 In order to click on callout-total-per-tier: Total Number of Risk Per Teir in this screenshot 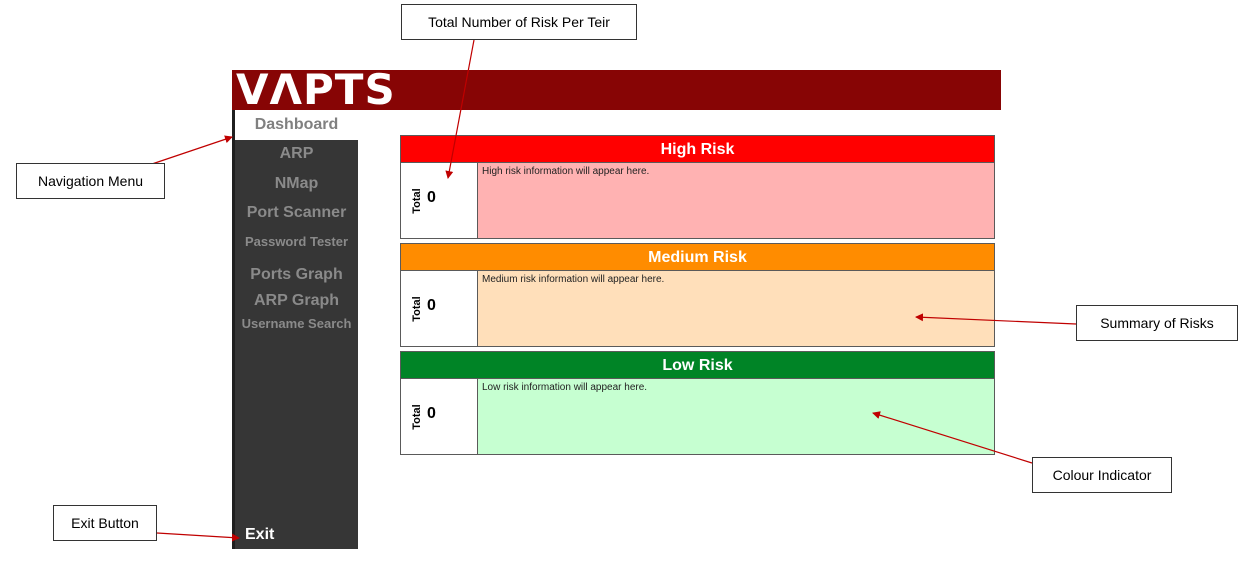, I will do `click(519, 22)`.